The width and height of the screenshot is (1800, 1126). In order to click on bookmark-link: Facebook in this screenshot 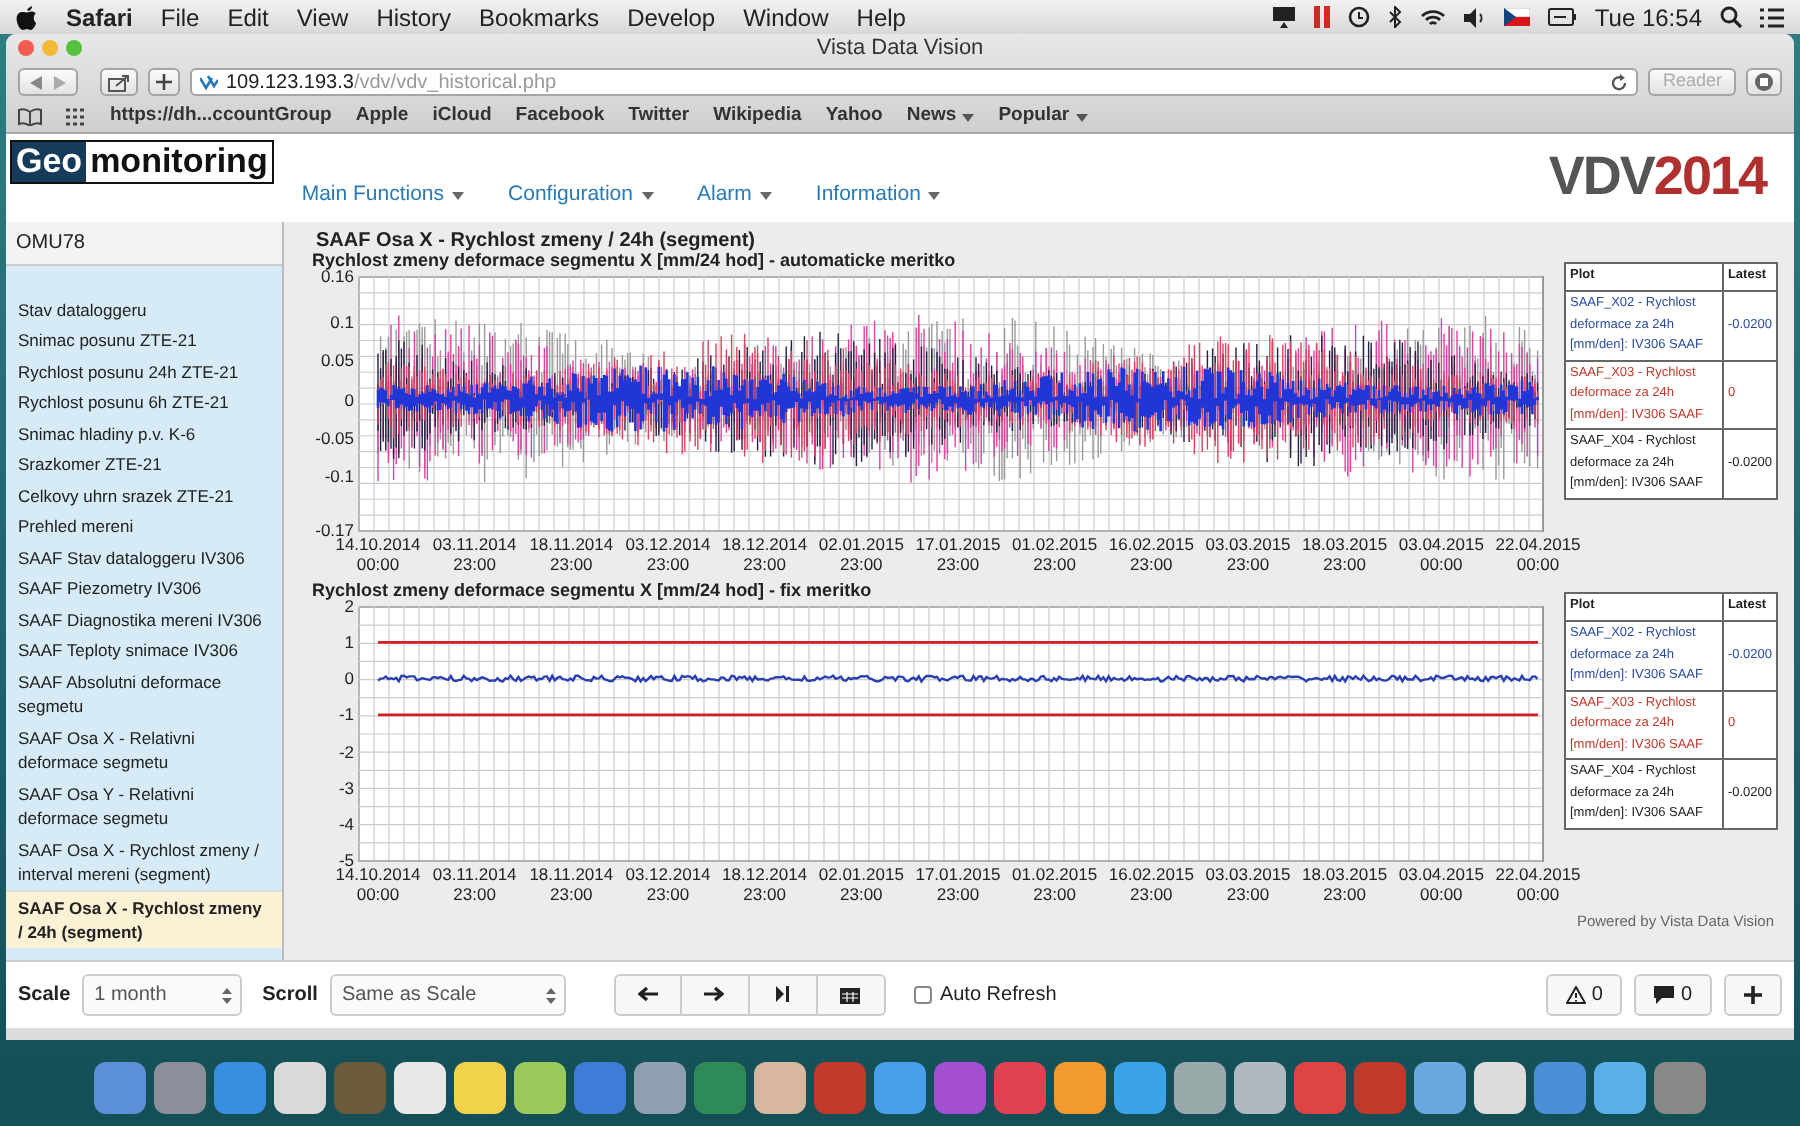, I will do `click(560, 117)`.